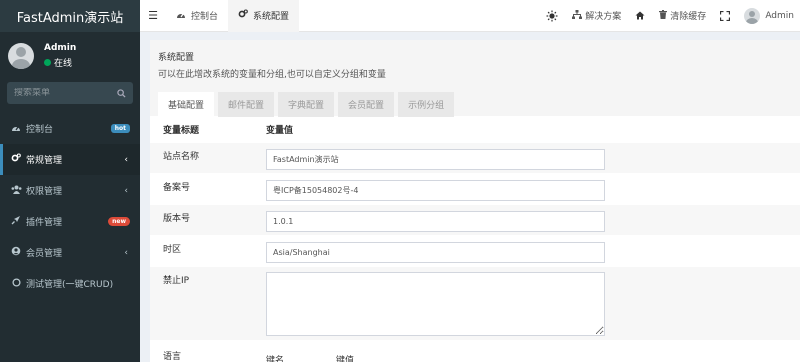  I want to click on sun-icon, so click(552, 15).